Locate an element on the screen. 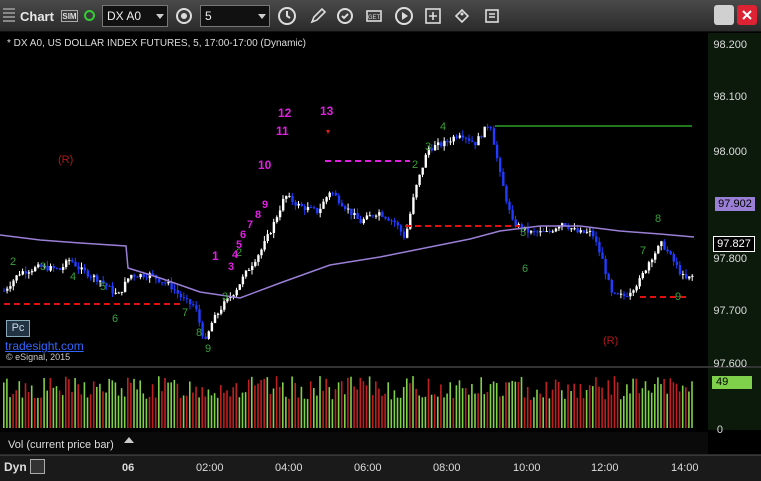 Image resolution: width=761 pixels, height=481 pixels. grip-handle is located at coordinates (9, 16).